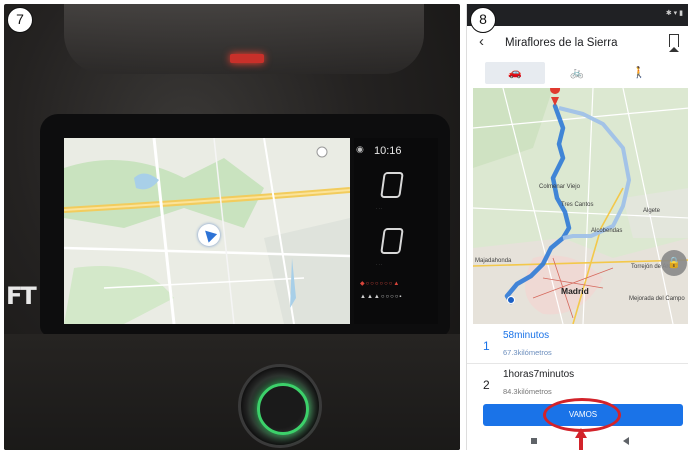 The image size is (690, 452). Describe the element at coordinates (539, 374) in the screenshot. I see `route-time: 1horas7minutos` at that location.